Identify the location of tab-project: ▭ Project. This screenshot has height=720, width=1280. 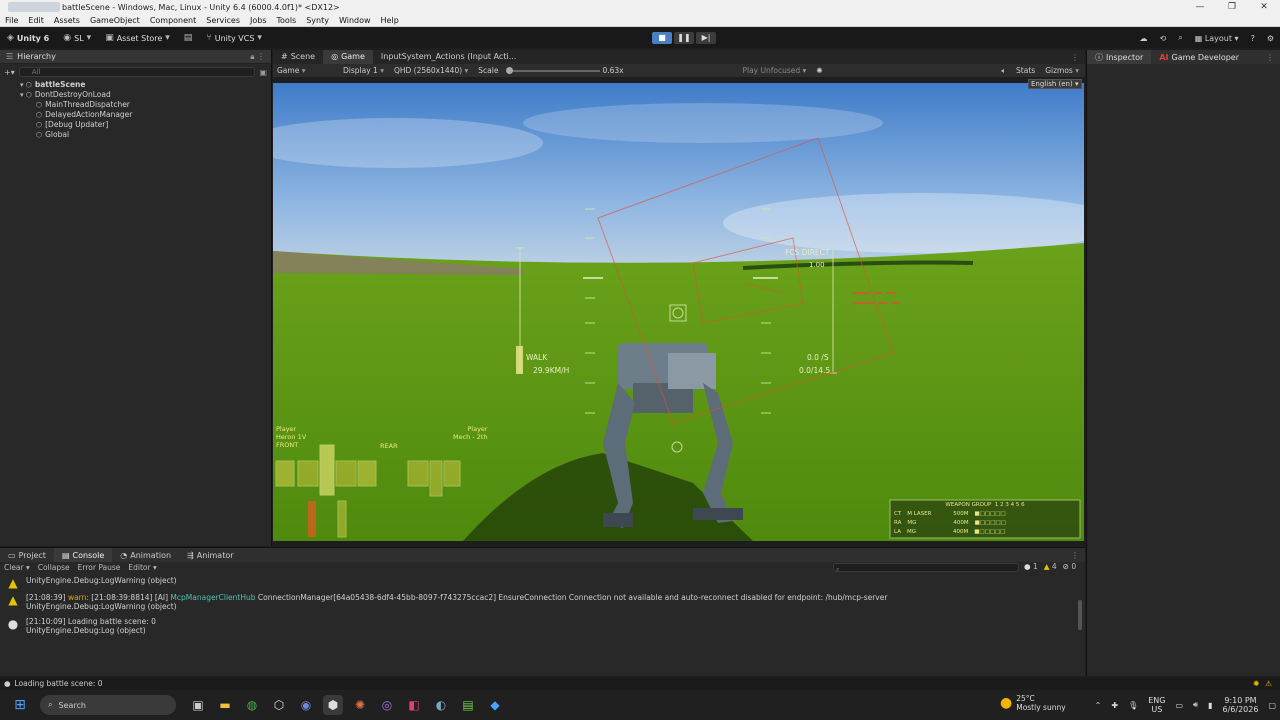
(27, 555).